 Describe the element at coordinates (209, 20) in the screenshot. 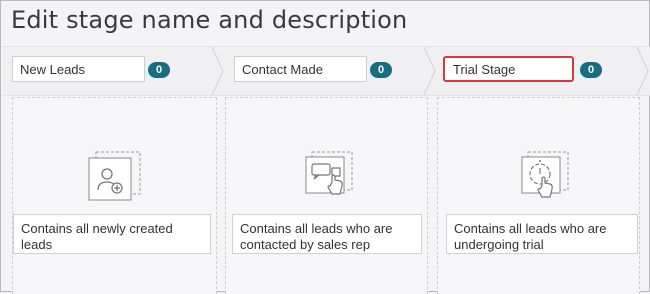

I see `page-title: Edit stage name and description` at that location.